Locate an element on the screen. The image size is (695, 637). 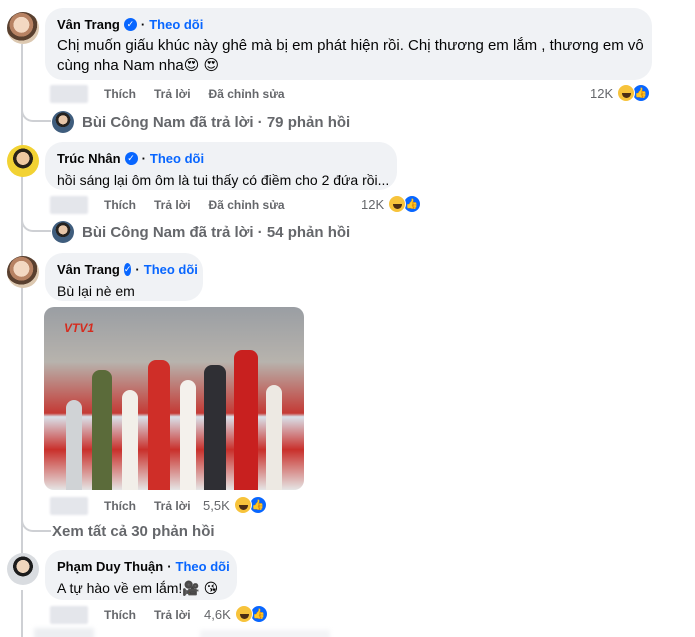
comment-text: Bù lại nè em is located at coordinates (96, 291).